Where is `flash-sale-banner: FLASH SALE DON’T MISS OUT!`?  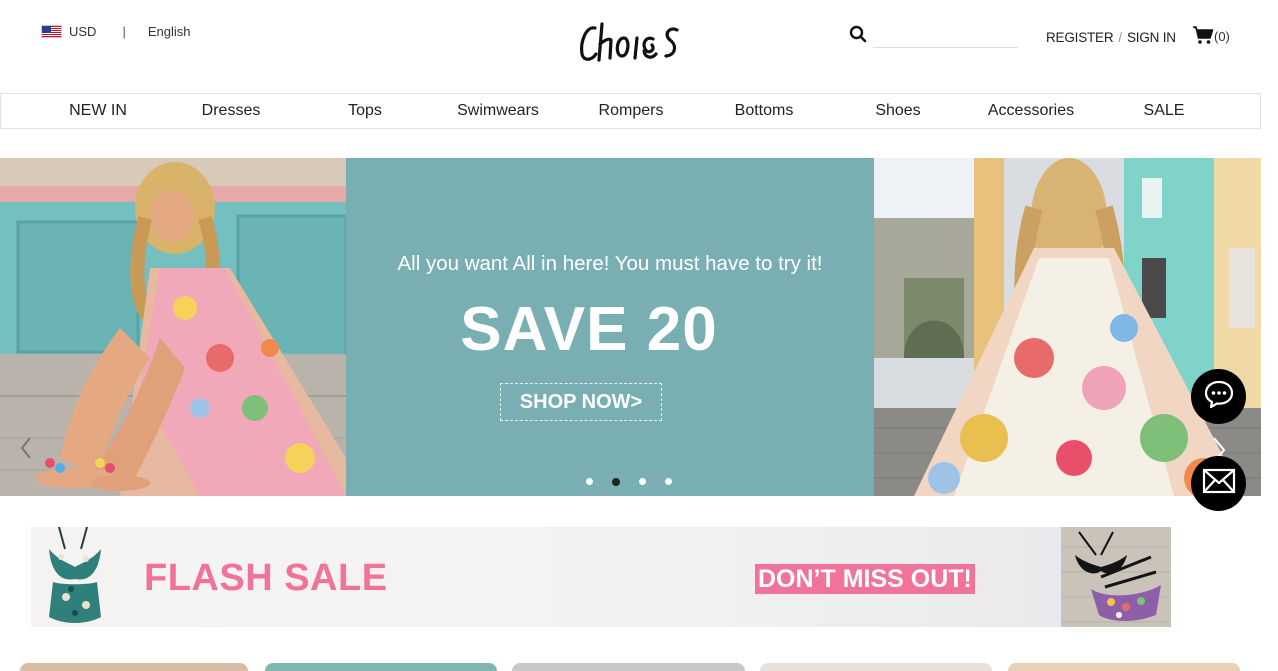 flash-sale-banner: FLASH SALE DON’T MISS OUT! is located at coordinates (601, 577).